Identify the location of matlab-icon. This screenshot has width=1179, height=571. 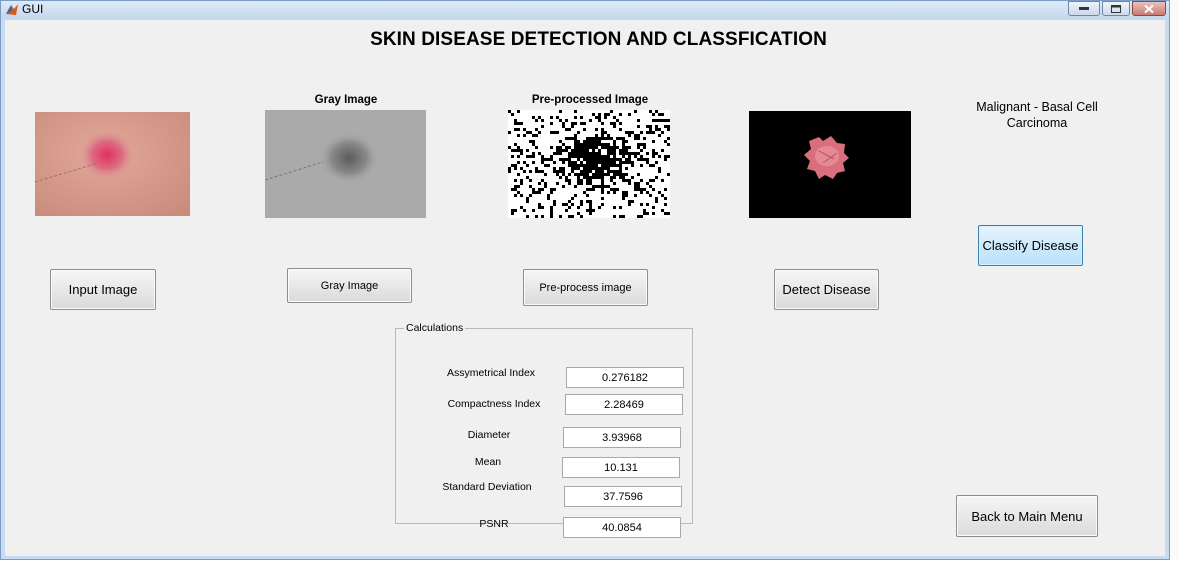
(12, 9).